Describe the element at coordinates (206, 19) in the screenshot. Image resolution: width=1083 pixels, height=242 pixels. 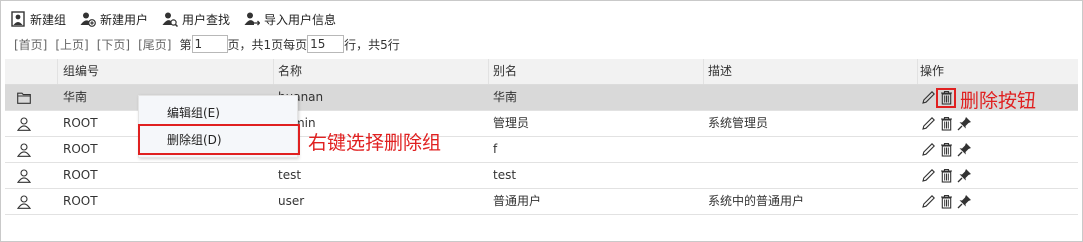
I see `user-search-label: 用户查找` at that location.